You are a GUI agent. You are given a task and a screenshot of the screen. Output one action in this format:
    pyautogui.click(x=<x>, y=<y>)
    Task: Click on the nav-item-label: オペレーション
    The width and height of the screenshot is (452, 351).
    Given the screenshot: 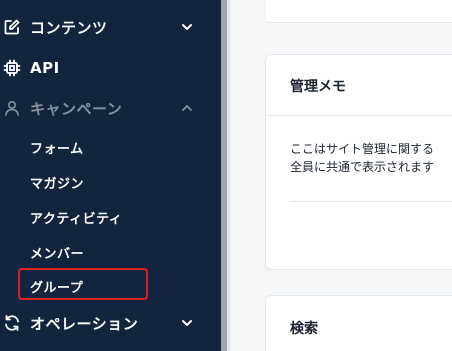 What is the action you would take?
    pyautogui.click(x=84, y=323)
    